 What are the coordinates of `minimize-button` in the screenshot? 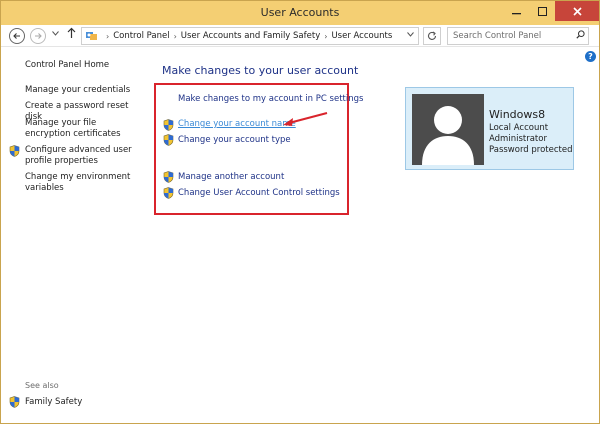 It's located at (516, 11).